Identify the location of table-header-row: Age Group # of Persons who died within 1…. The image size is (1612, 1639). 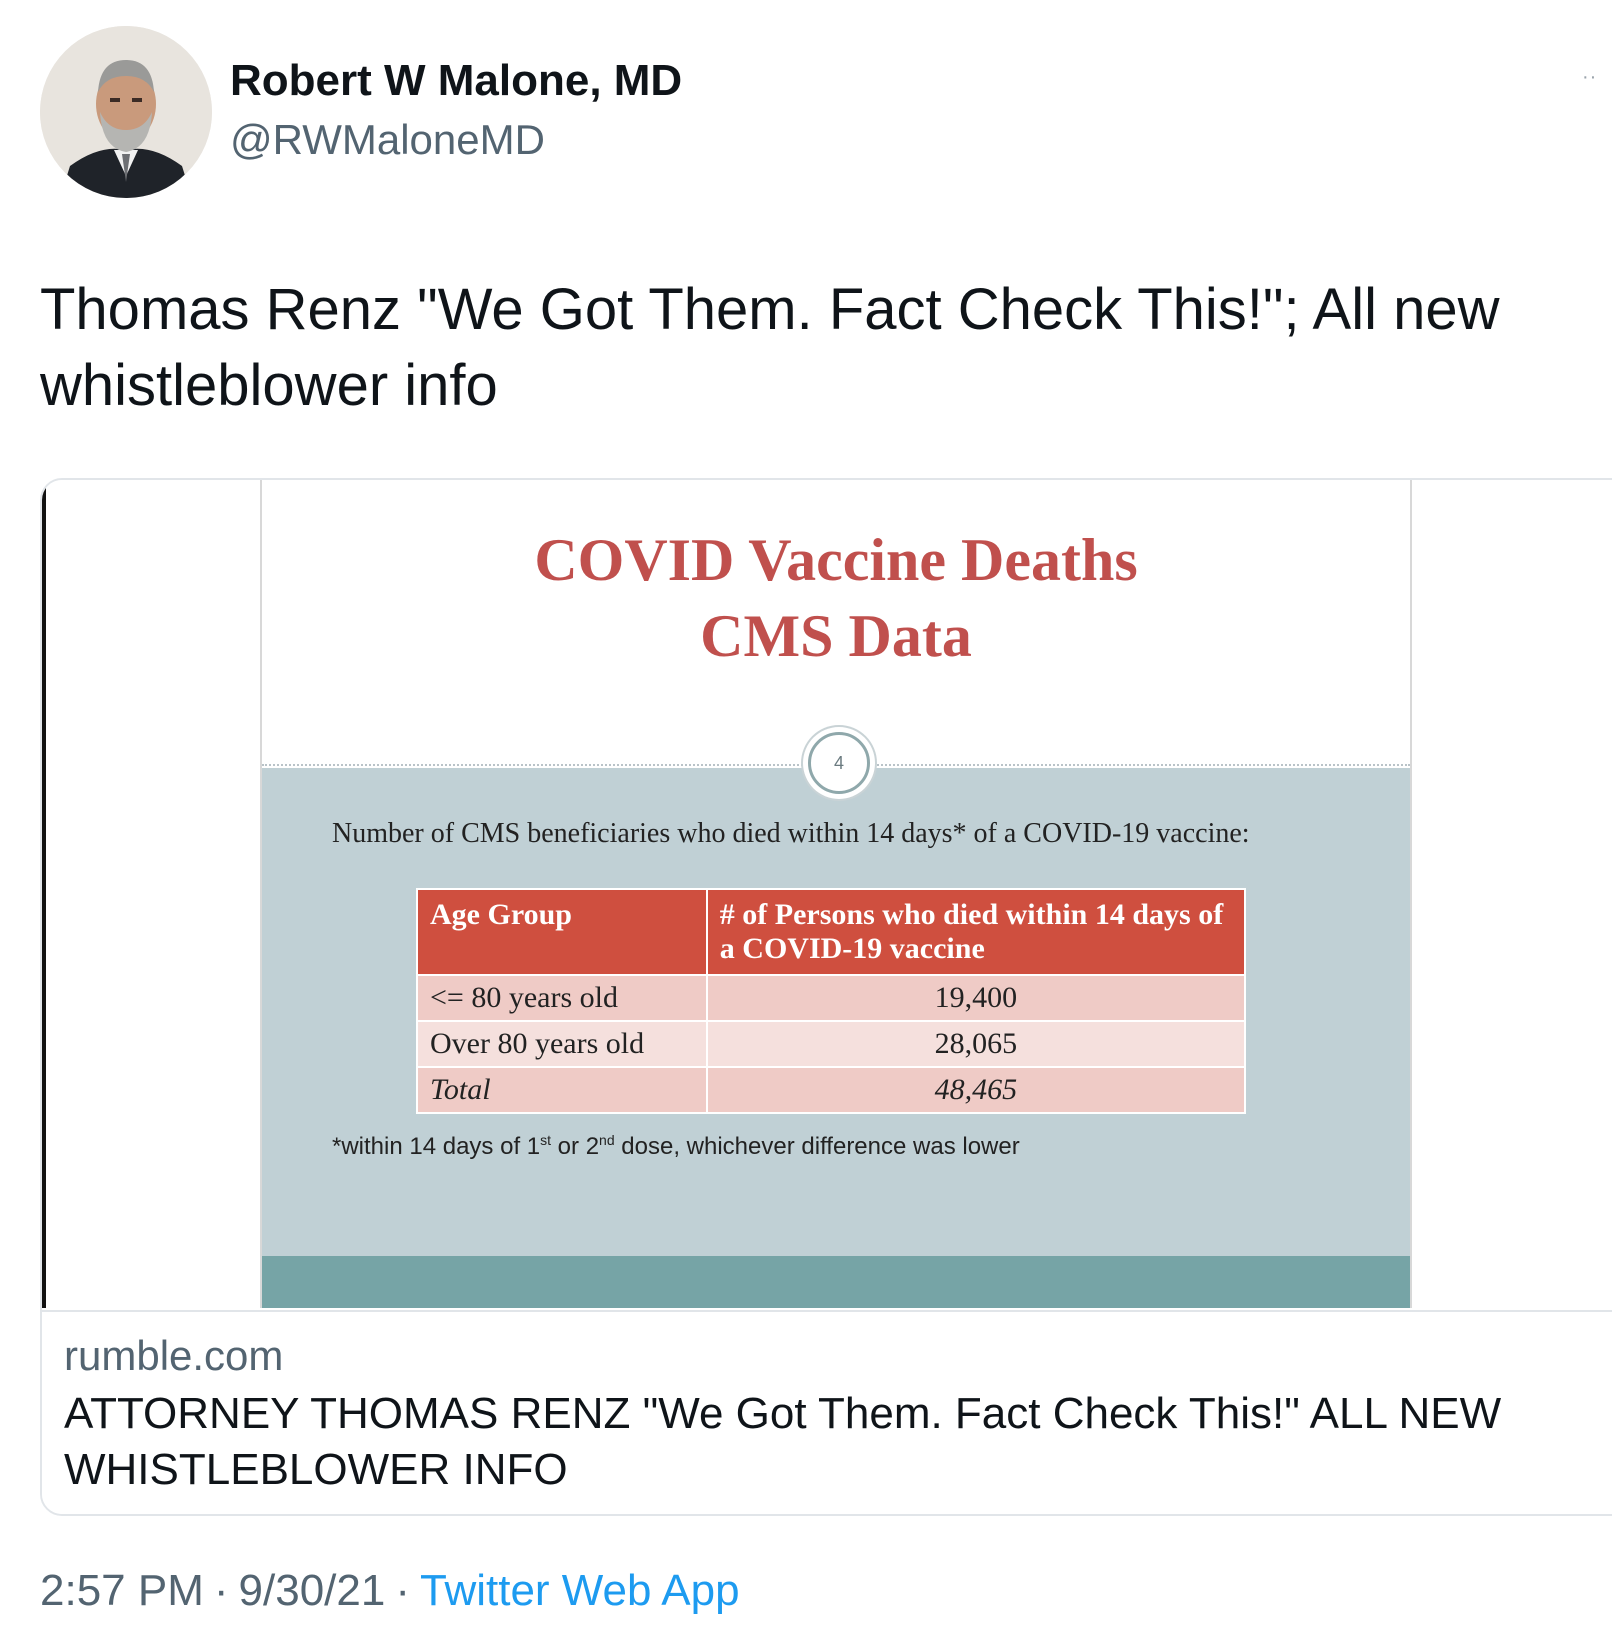
(831, 932).